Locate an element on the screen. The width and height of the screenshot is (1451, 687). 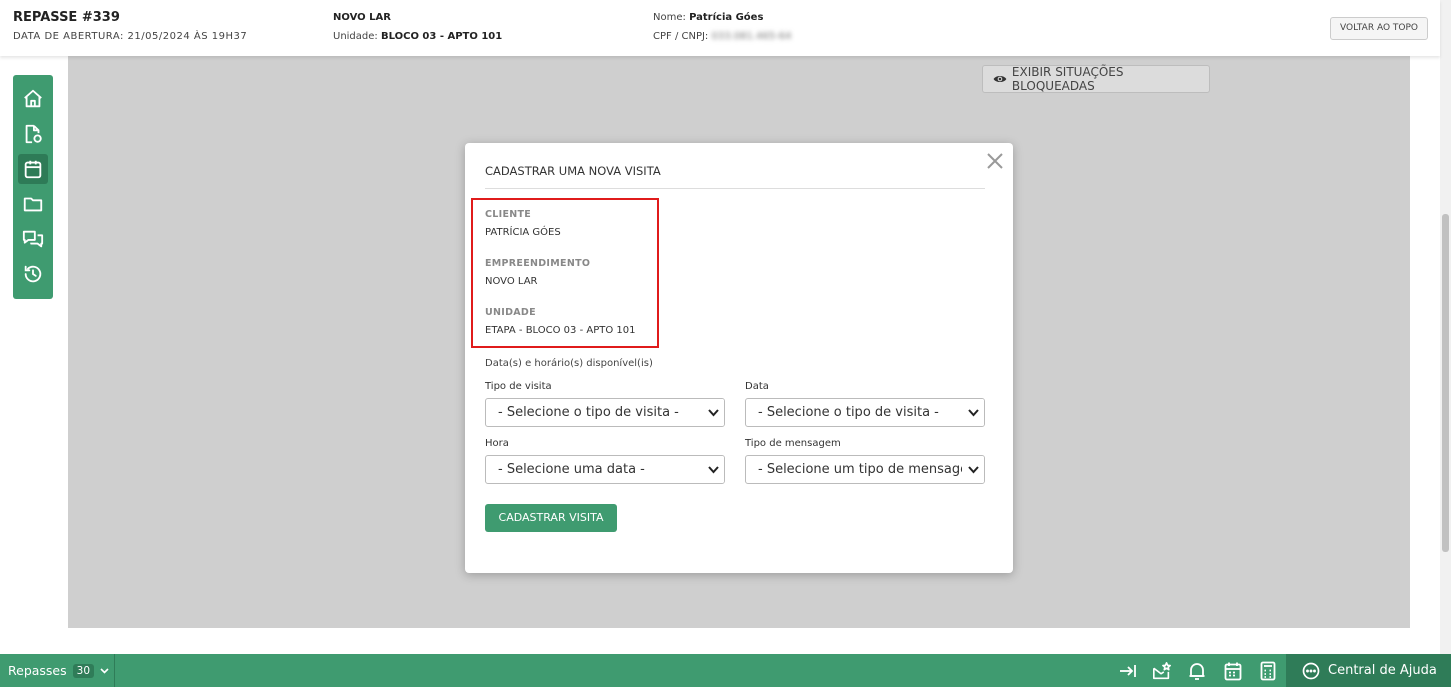
bell-icon is located at coordinates (1197, 671).